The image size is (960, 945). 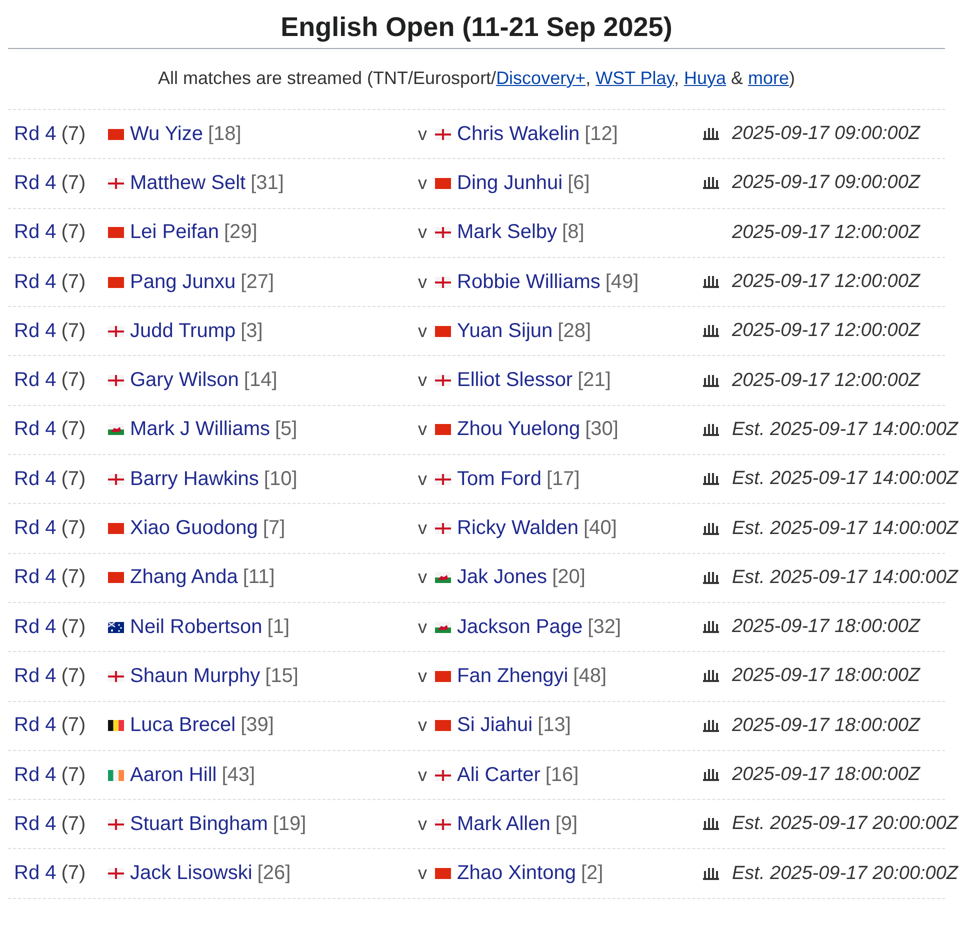 What do you see at coordinates (573, 232) in the screenshot?
I see `seed-number: [8]` at bounding box center [573, 232].